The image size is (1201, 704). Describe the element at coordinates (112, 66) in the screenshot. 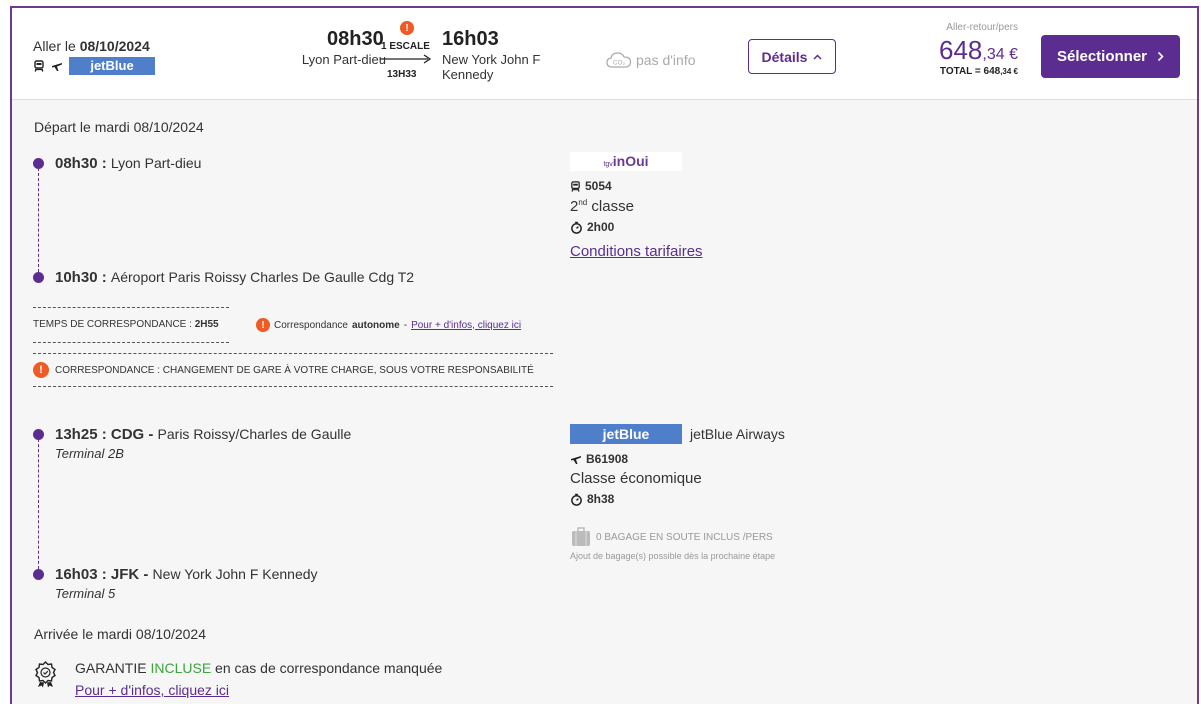

I see `airline-logo: jetBlue` at that location.